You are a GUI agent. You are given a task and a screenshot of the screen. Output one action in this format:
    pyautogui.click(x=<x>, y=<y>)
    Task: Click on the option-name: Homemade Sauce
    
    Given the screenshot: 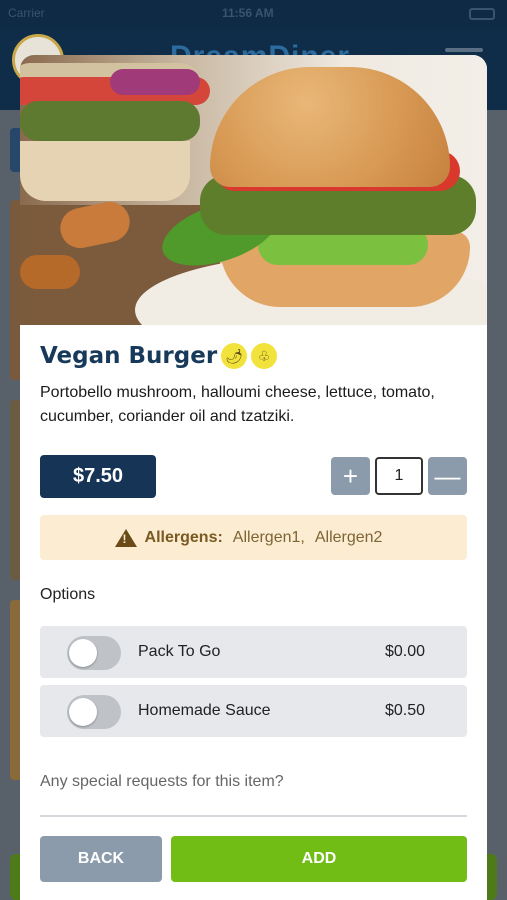 What is the action you would take?
    pyautogui.click(x=204, y=710)
    